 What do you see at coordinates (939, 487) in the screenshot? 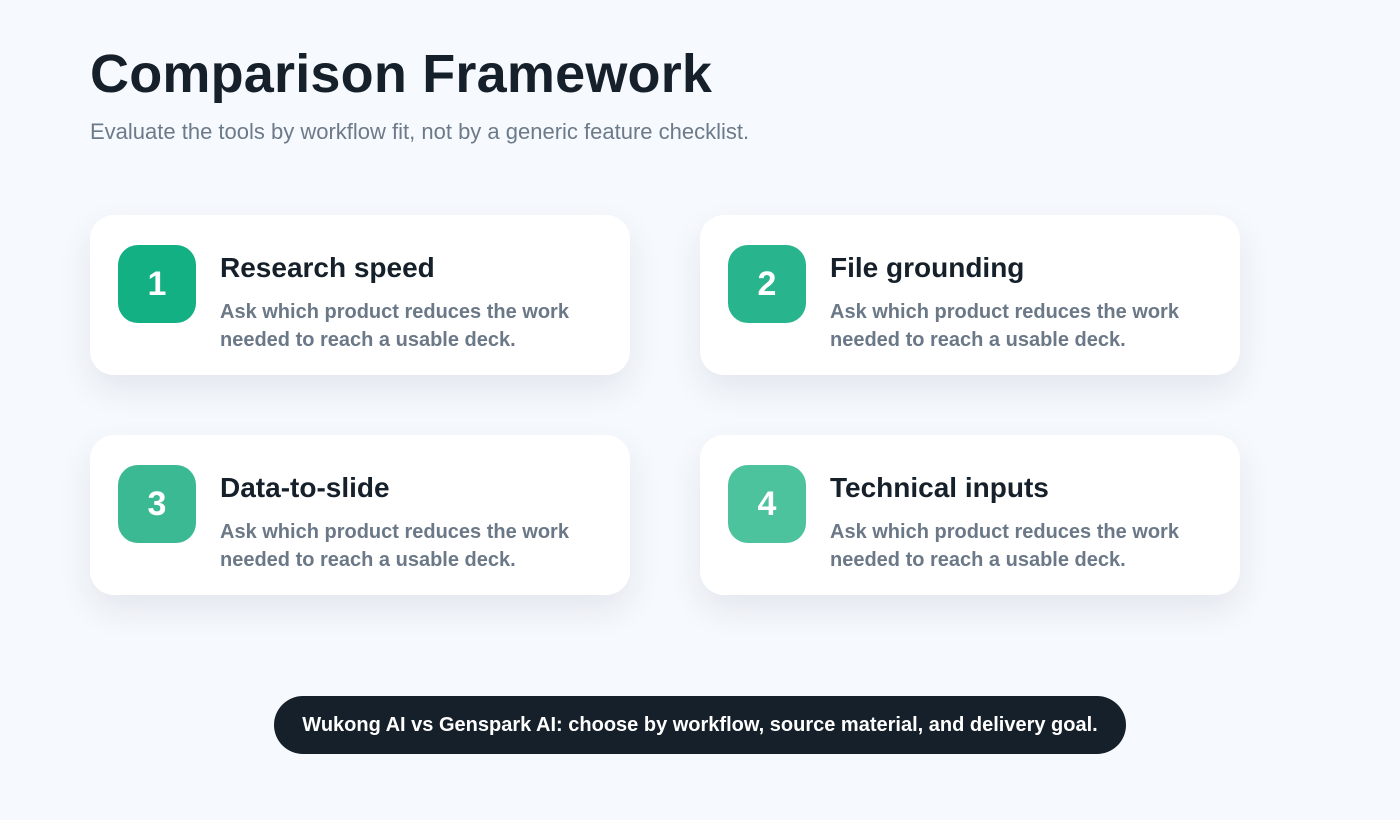
I see `card-title: Technical inputs` at bounding box center [939, 487].